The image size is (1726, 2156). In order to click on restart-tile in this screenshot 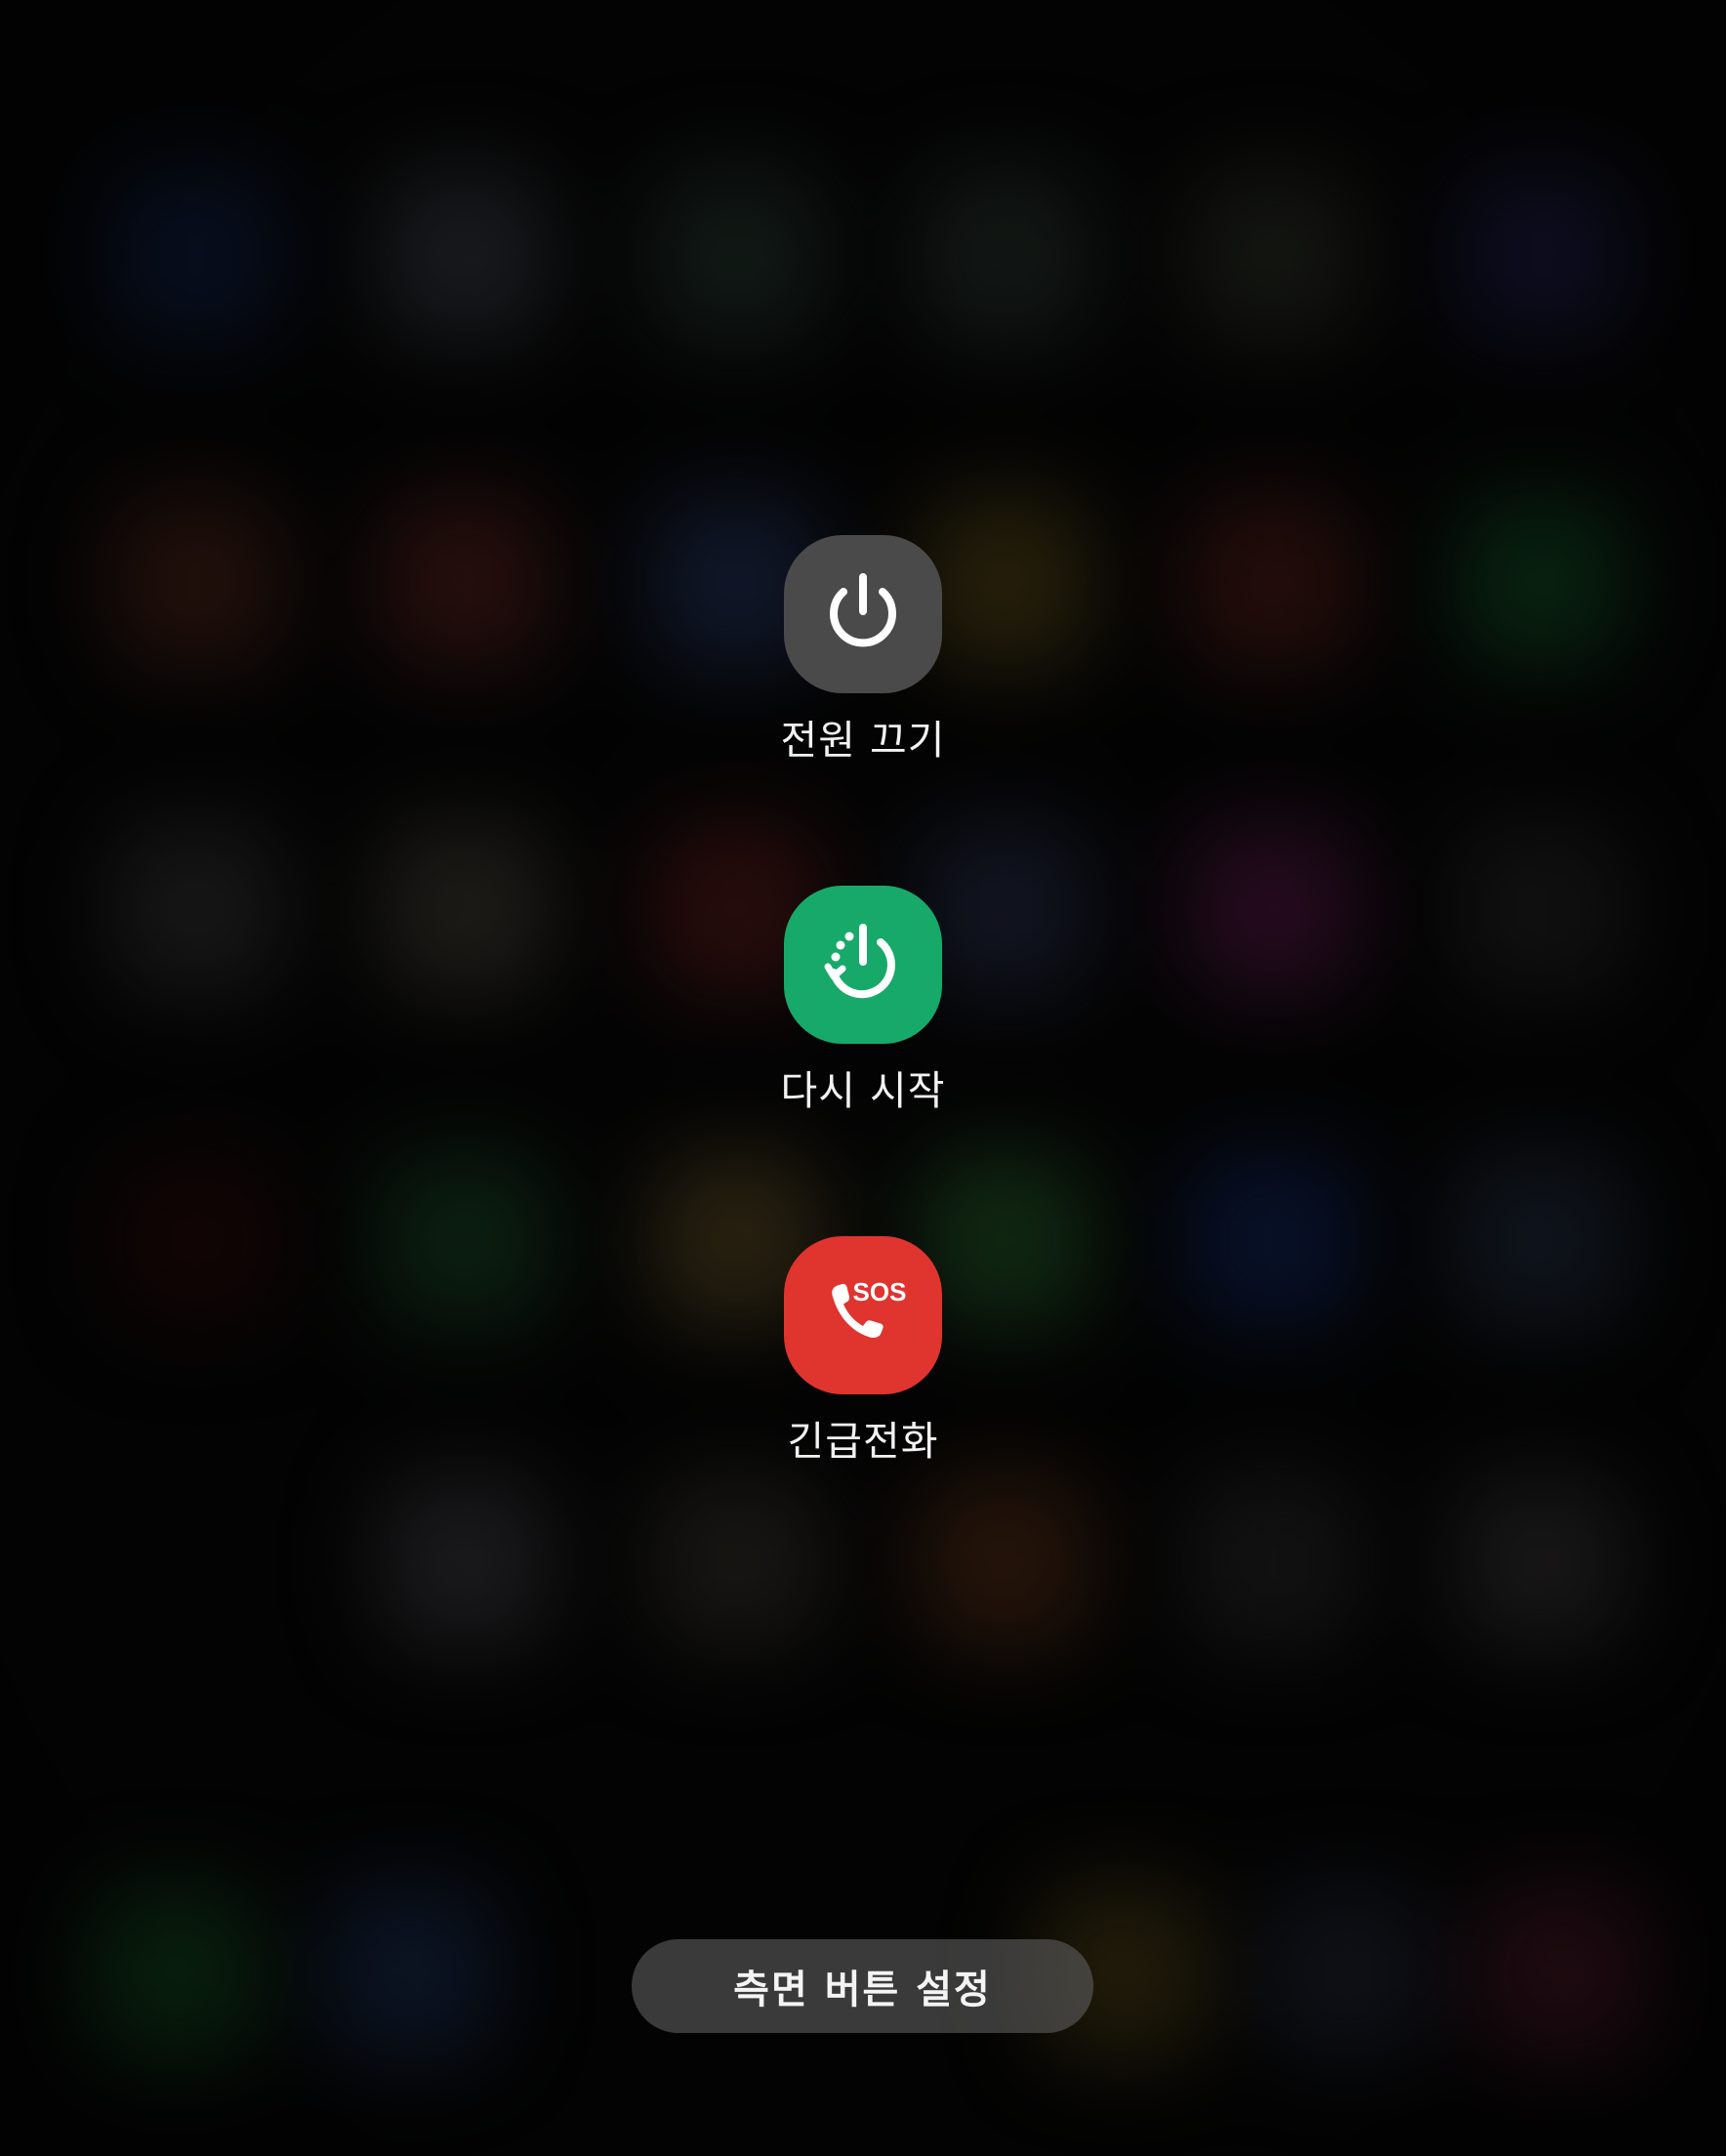, I will do `click(863, 965)`.